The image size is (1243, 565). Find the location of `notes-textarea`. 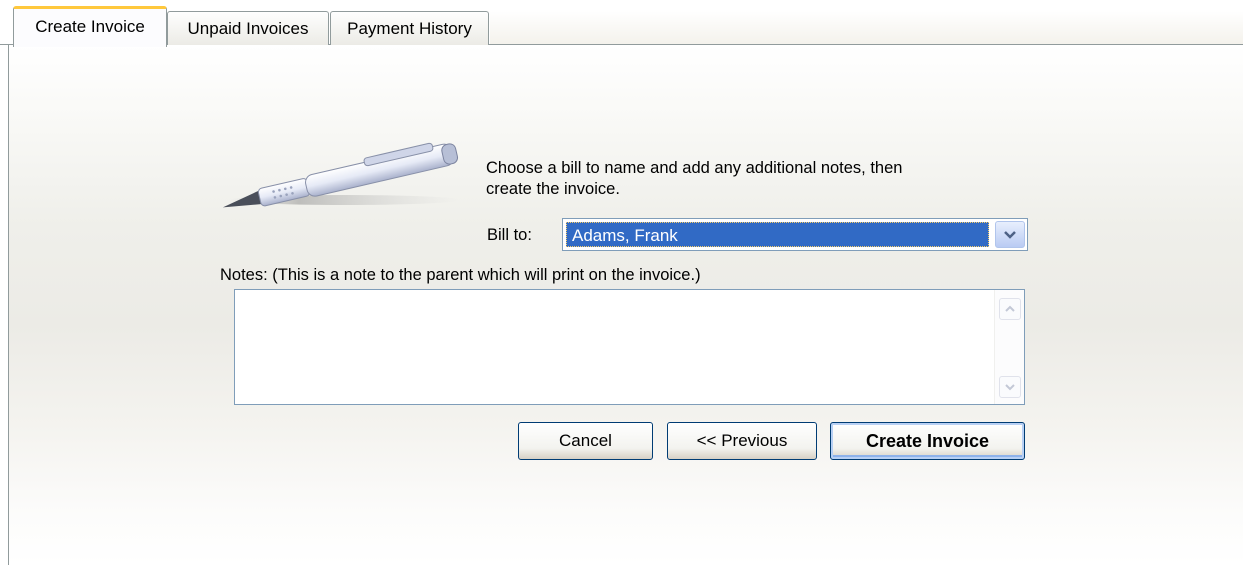

notes-textarea is located at coordinates (629, 347).